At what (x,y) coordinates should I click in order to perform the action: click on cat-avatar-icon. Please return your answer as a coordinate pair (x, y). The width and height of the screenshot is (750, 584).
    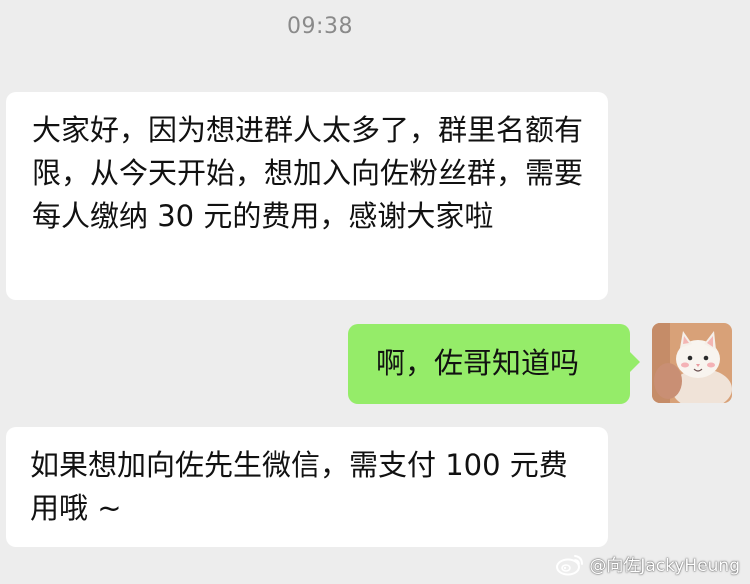
    Looking at the image, I should click on (692, 363).